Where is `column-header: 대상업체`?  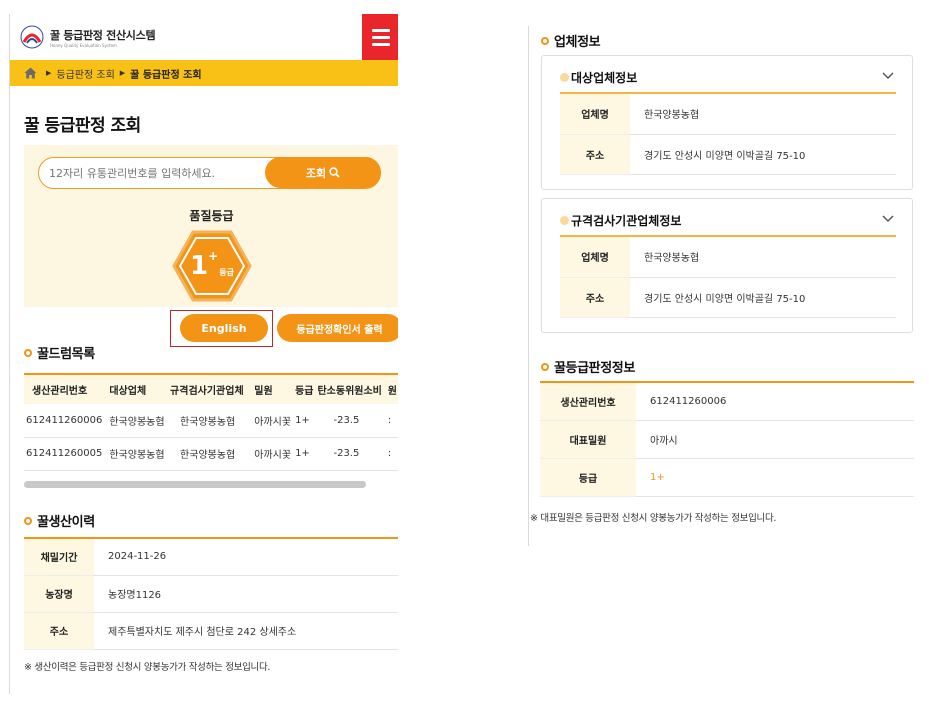 column-header: 대상업체 is located at coordinates (138, 388).